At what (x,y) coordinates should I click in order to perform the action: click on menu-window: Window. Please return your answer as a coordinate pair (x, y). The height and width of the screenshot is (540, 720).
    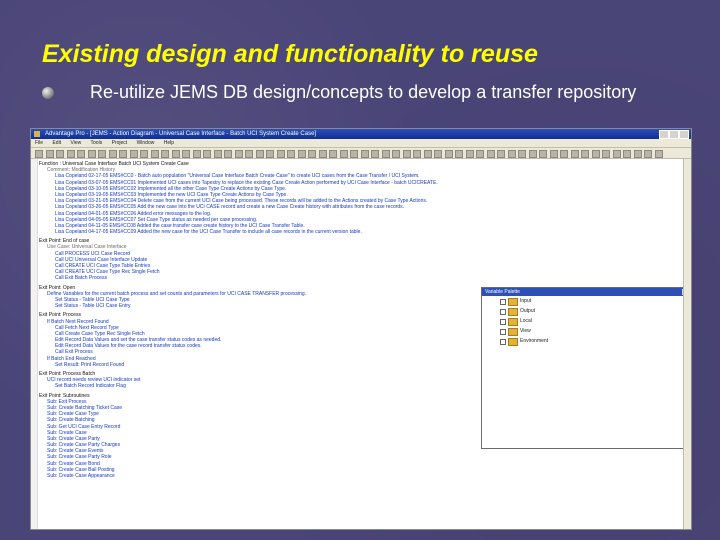
    Looking at the image, I should click on (146, 143).